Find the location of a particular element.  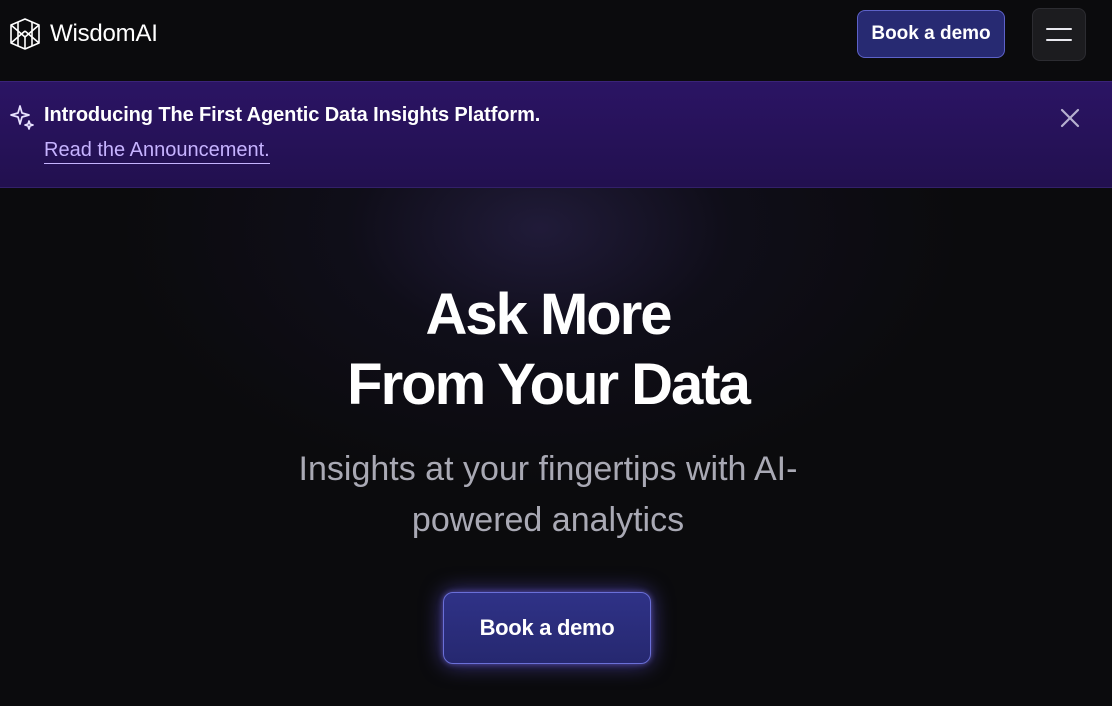

hero-subtitle-line: powered analytics is located at coordinates (548, 520).